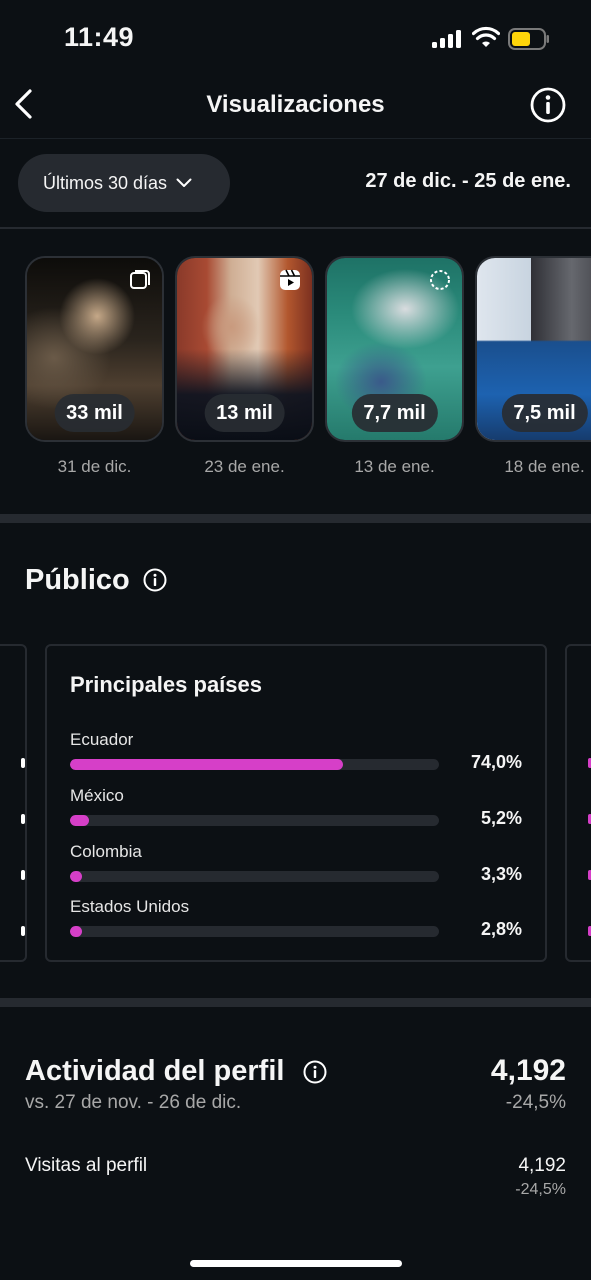 This screenshot has height=1280, width=591. What do you see at coordinates (394, 349) in the screenshot?
I see `content-thumbnail: 7,7 mil` at bounding box center [394, 349].